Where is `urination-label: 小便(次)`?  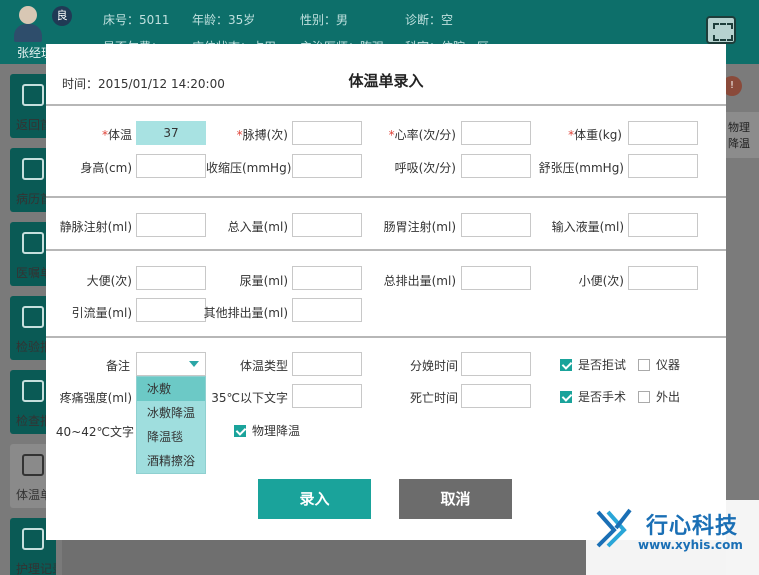 urination-label: 小便(次) is located at coordinates (601, 281).